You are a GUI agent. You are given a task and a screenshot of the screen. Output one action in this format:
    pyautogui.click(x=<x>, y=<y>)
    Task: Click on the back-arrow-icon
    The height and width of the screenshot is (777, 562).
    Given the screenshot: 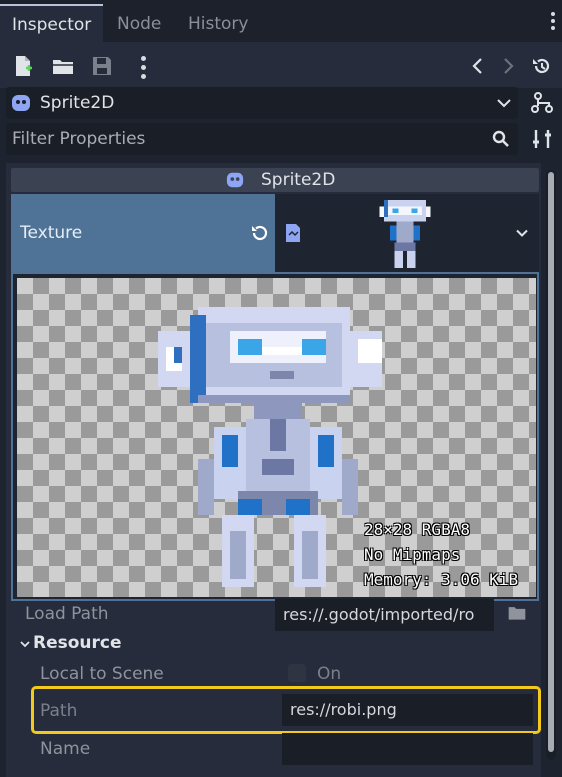 What is the action you would take?
    pyautogui.click(x=478, y=66)
    